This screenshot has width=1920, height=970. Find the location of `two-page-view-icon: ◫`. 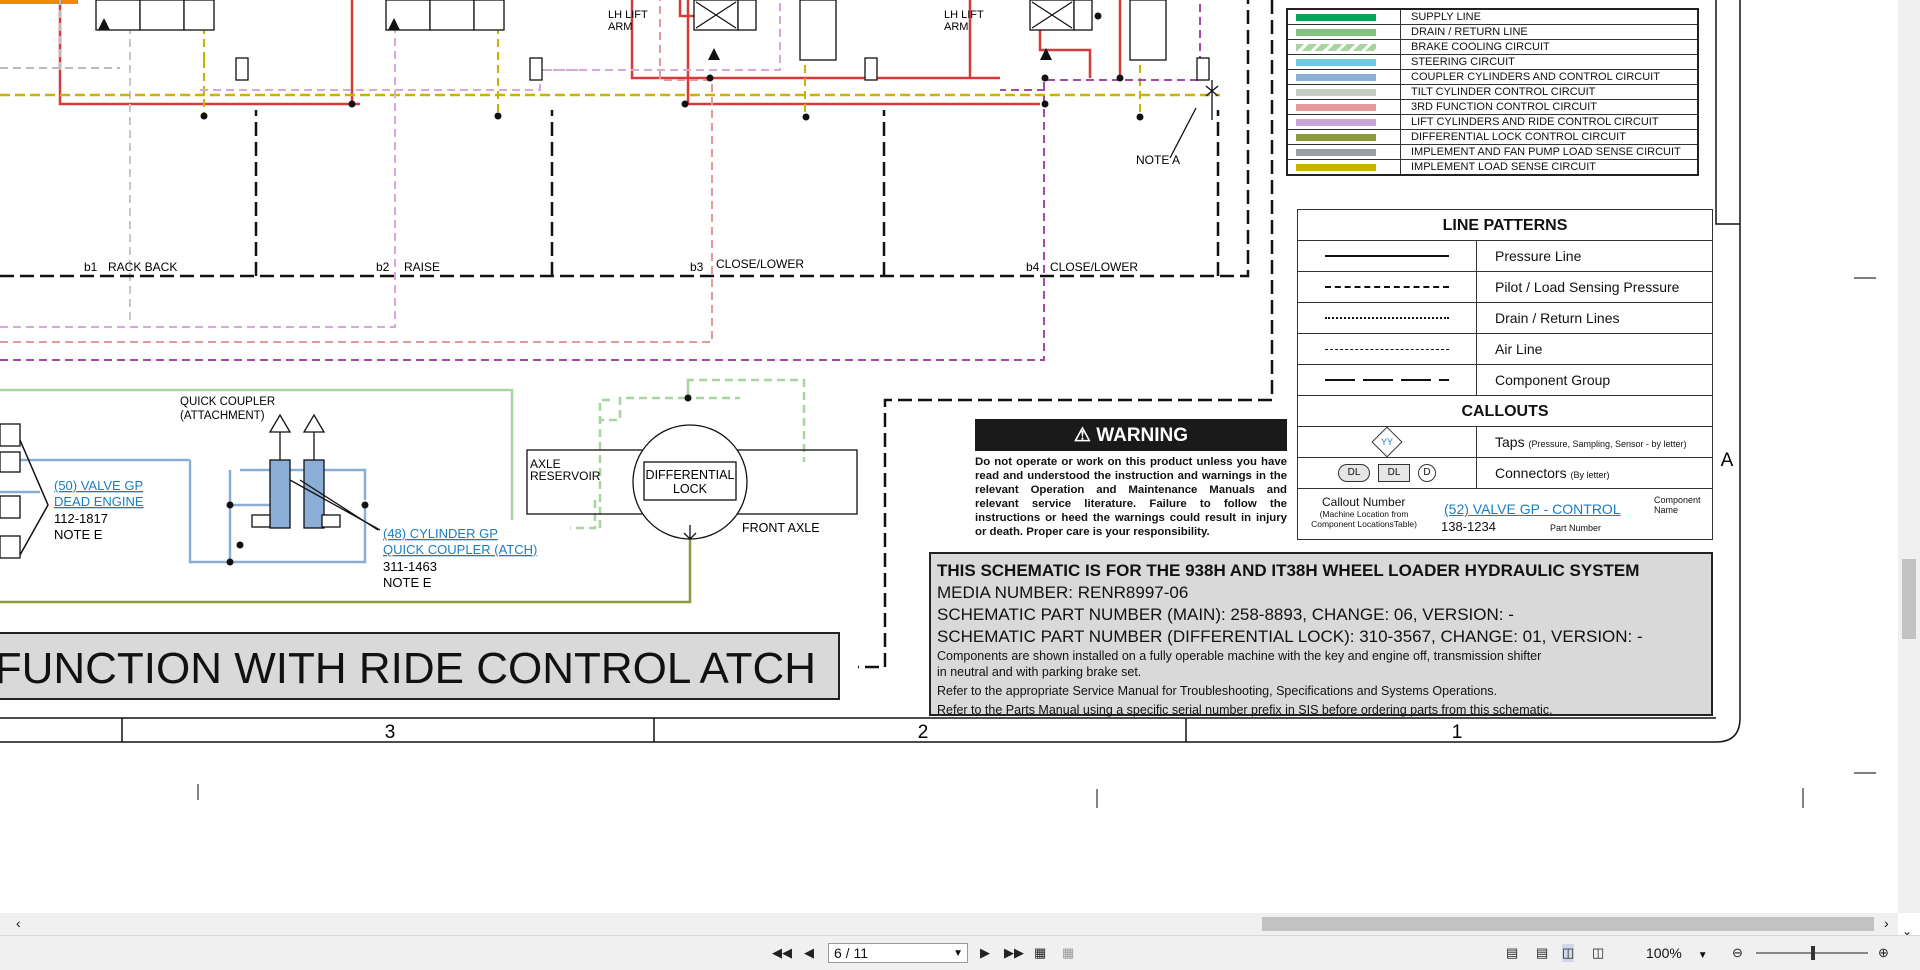

two-page-view-icon: ◫ is located at coordinates (1568, 953).